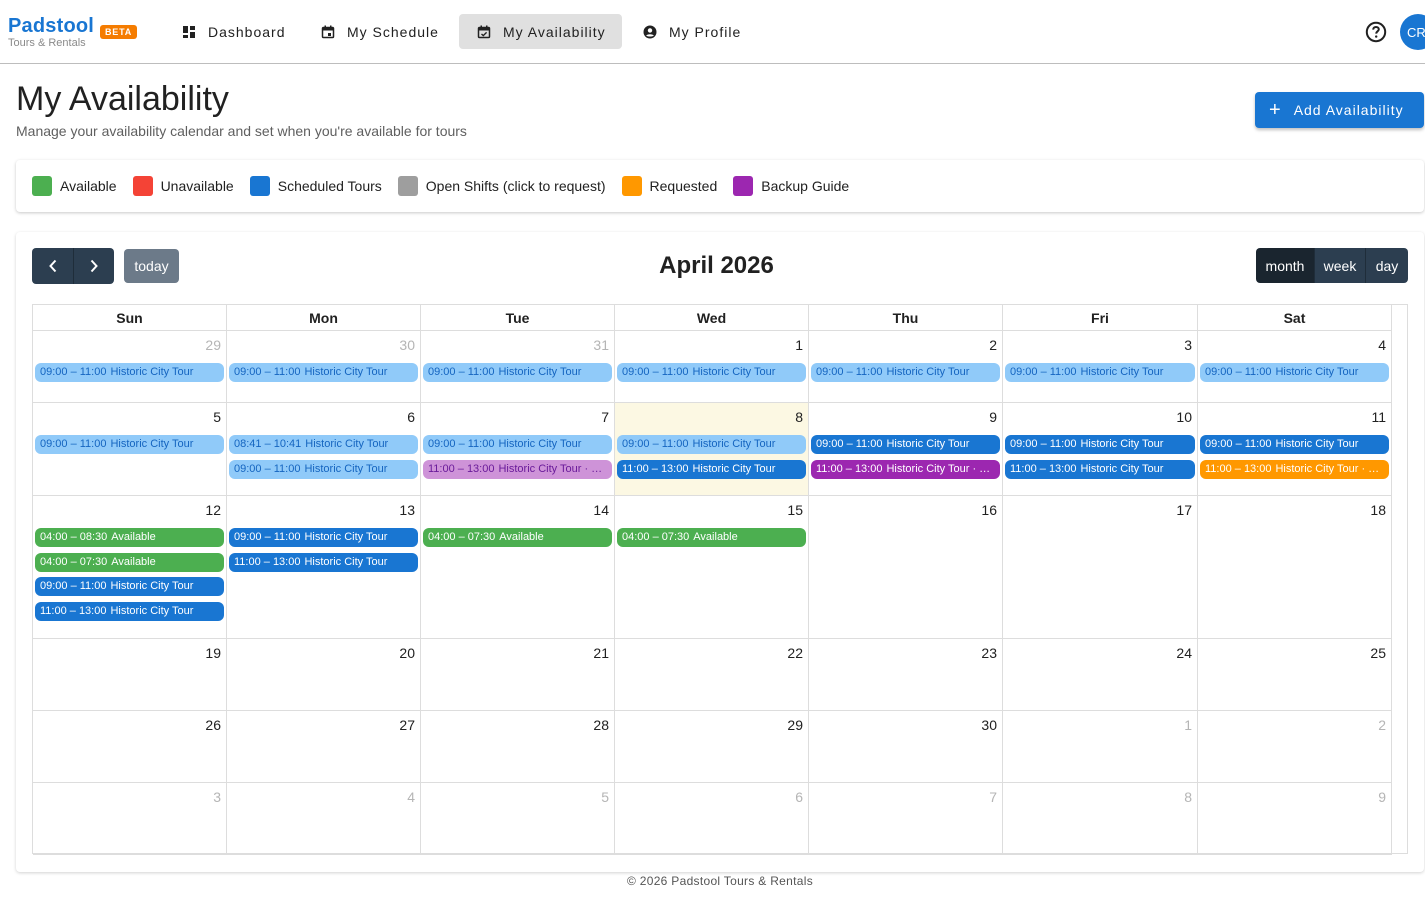 The width and height of the screenshot is (1425, 922). Describe the element at coordinates (379, 31) in the screenshot. I see `nav-my-schedule: My Schedule` at that location.